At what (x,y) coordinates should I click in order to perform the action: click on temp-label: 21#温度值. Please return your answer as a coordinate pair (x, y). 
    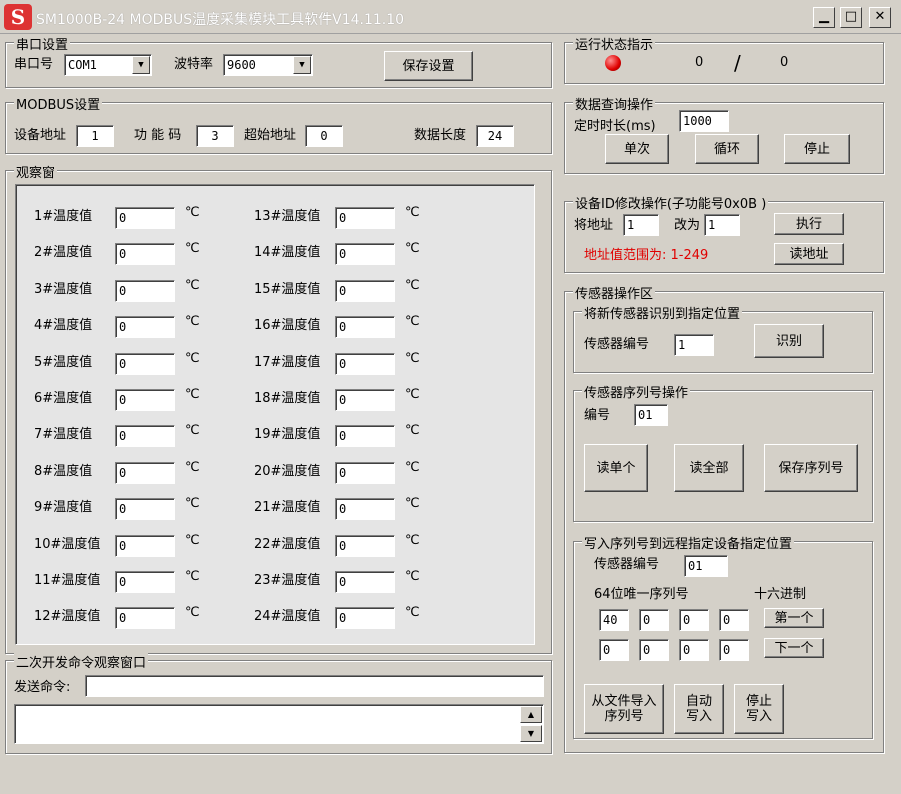
    Looking at the image, I should click on (287, 507).